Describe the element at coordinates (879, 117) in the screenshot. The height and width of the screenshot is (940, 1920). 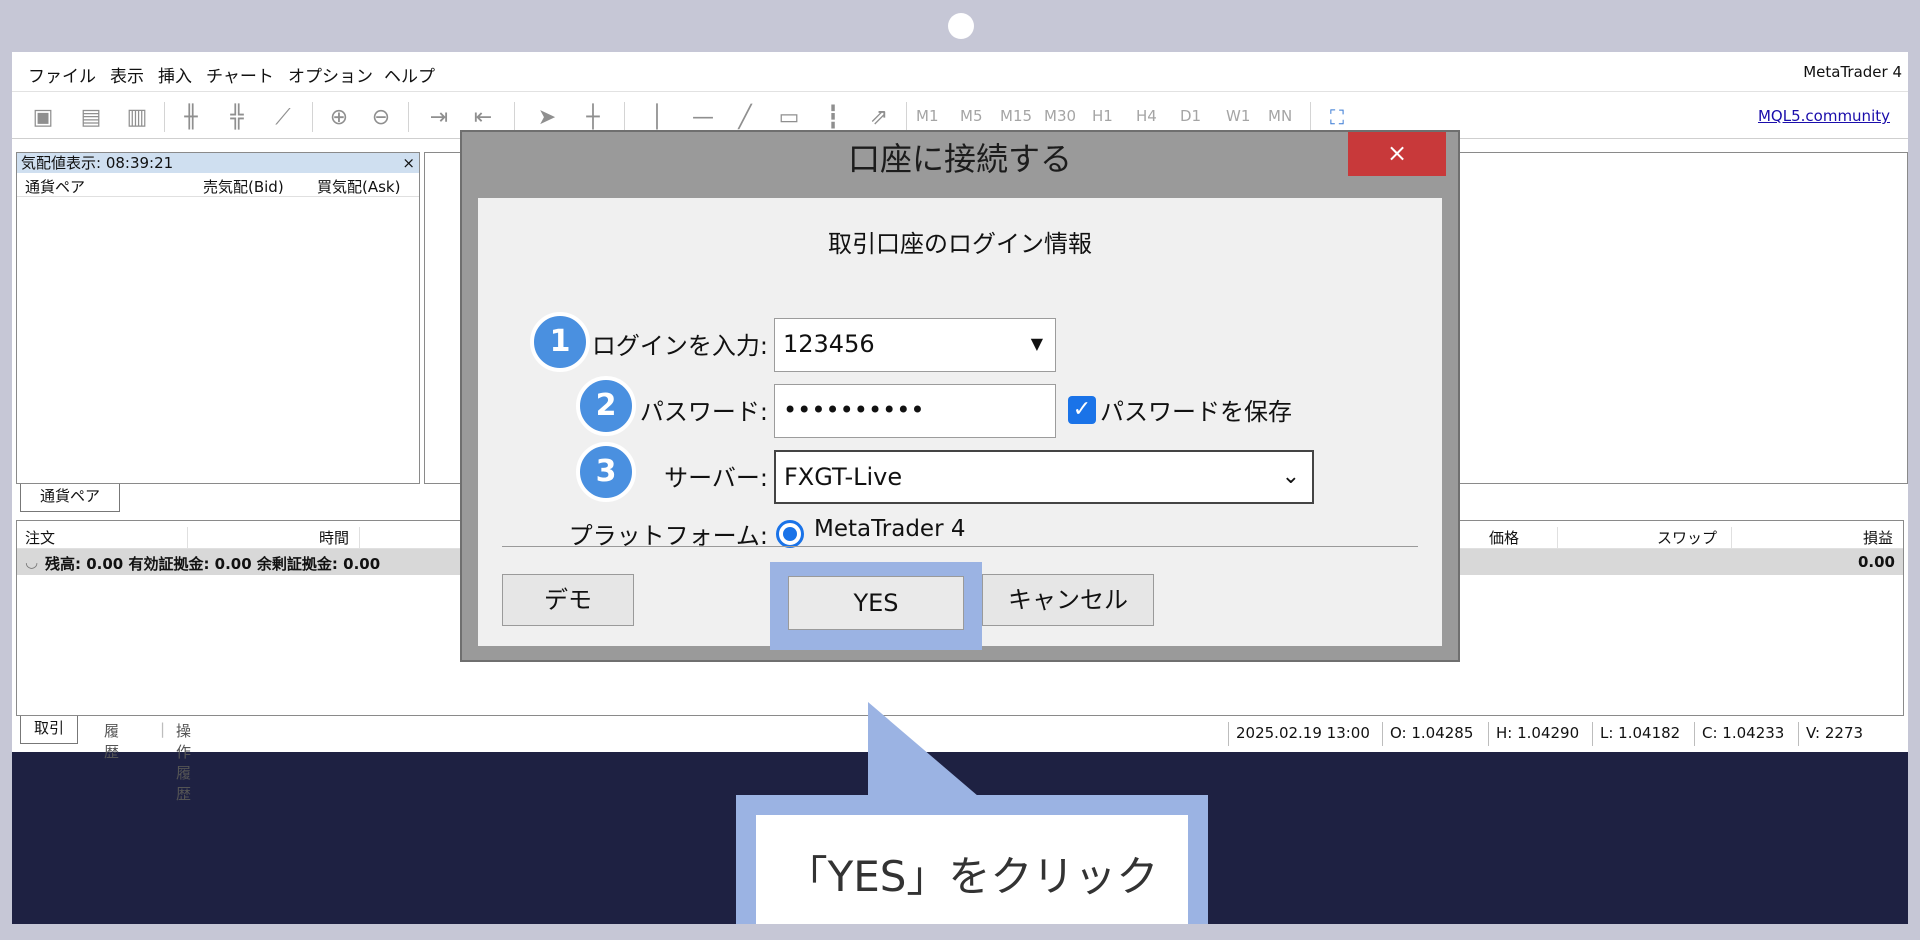
I see `arrows-icon: ⇗` at that location.